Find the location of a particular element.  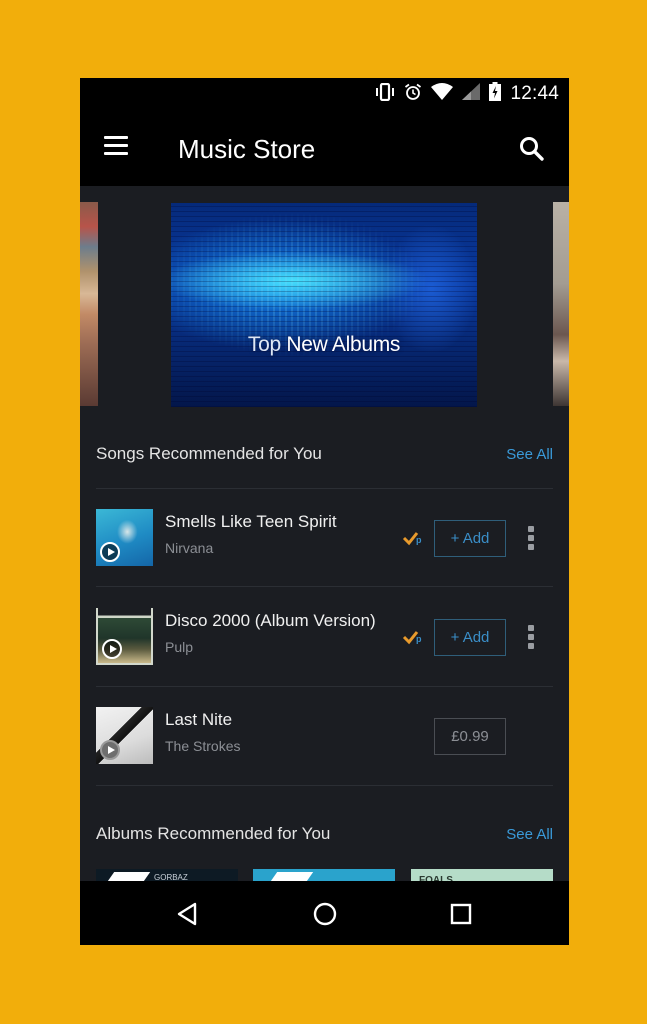

albums-section-title: Albums Recommended for You is located at coordinates (213, 833).